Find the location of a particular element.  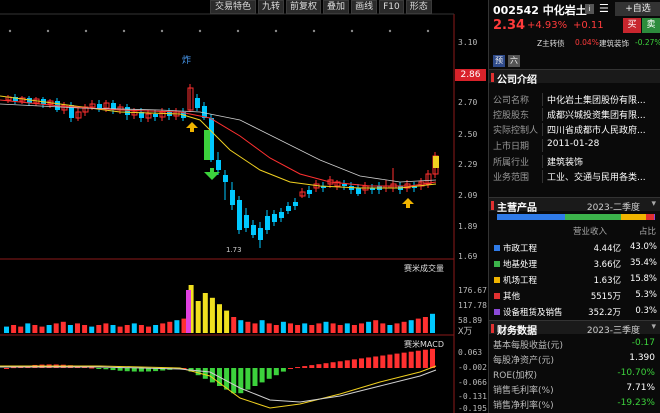

convertible-bond-value: 0.04% is located at coordinates (587, 42).